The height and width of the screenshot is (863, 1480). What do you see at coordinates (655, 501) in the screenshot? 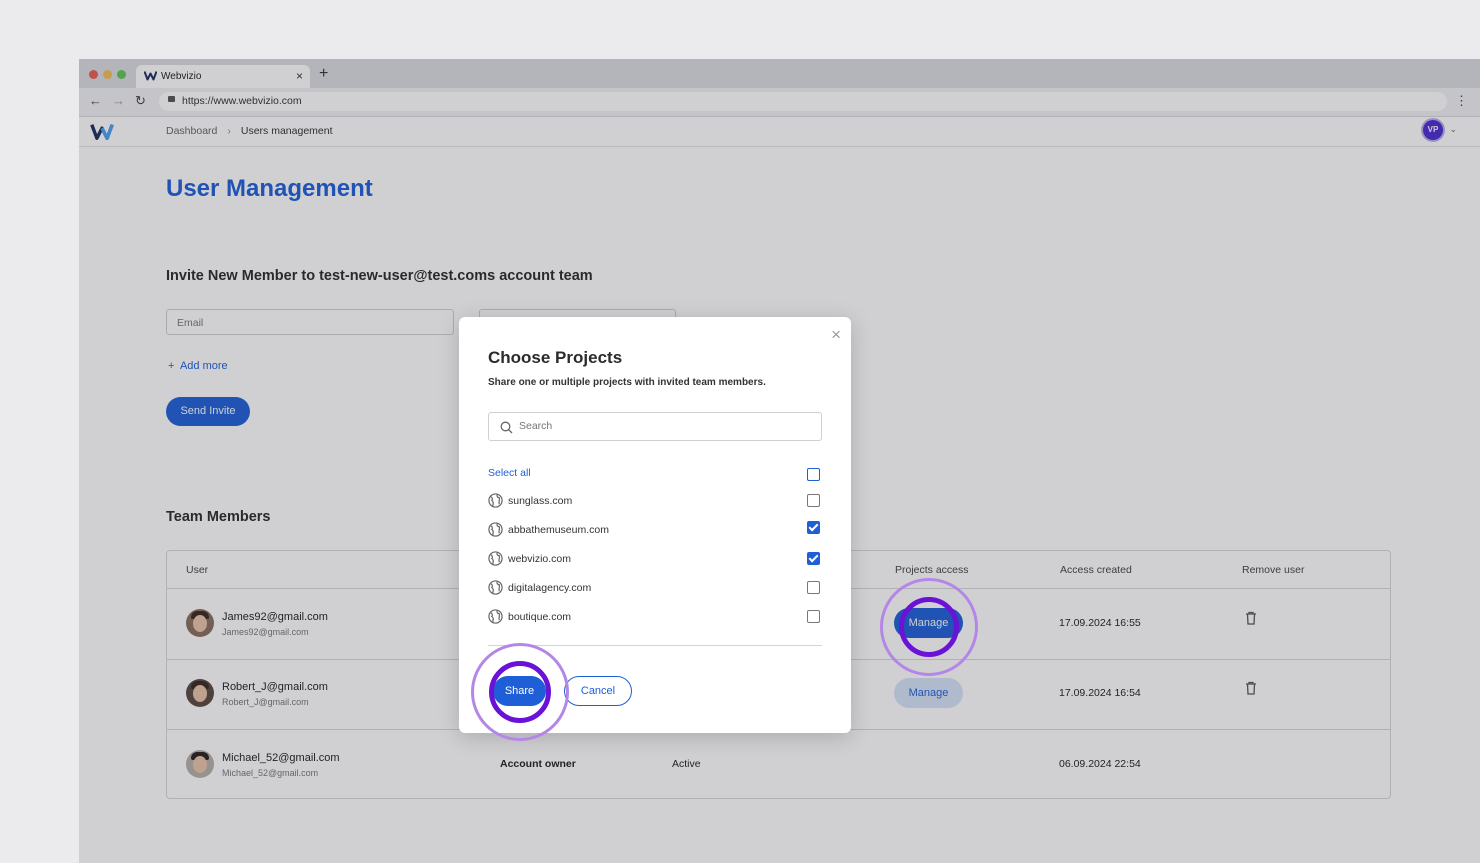
I see `project-item: sunglass.com` at bounding box center [655, 501].